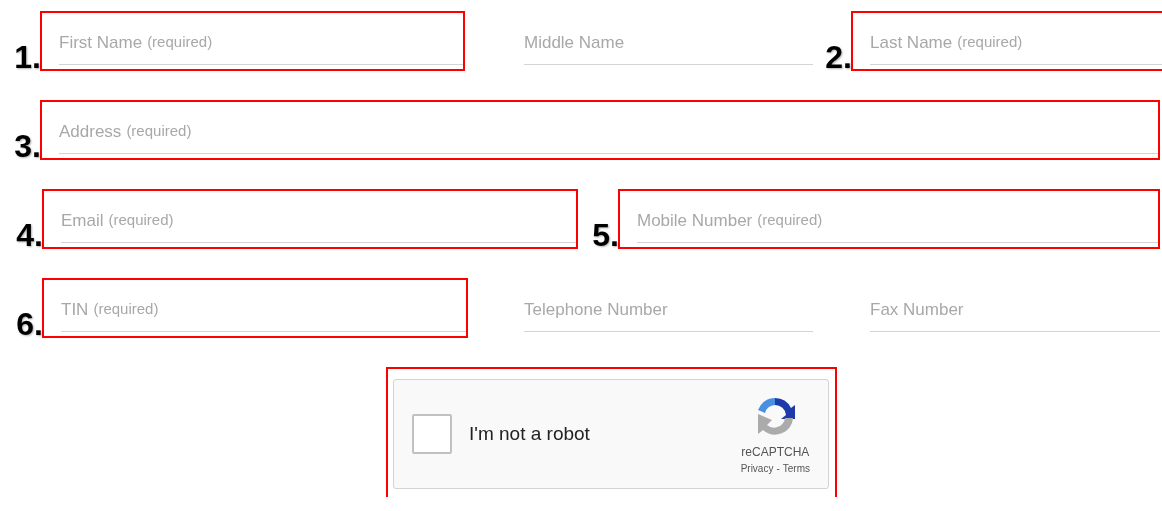 The image size is (1162, 511). I want to click on annotation-number: 5., so click(605, 235).